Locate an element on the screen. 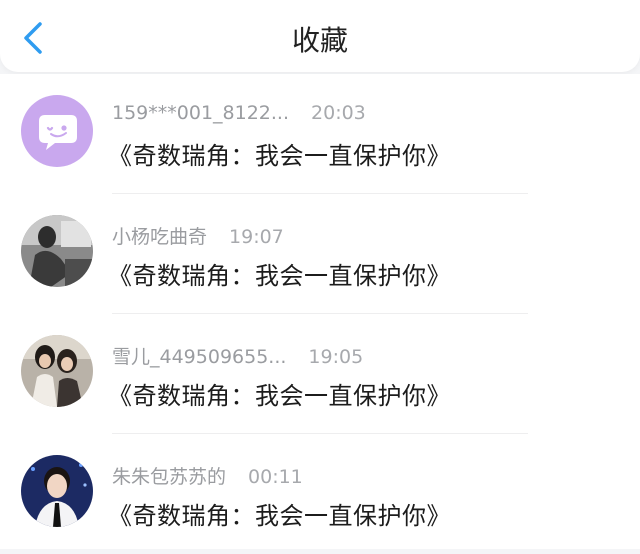 The height and width of the screenshot is (554, 640). top-bar: 收藏 is located at coordinates (320, 36).